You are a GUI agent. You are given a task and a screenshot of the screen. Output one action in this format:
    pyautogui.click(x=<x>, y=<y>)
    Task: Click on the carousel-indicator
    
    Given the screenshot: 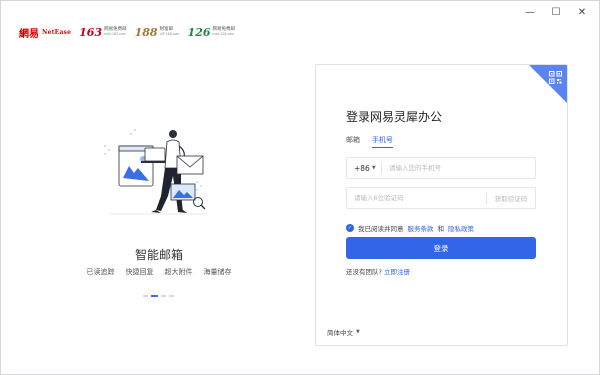 What is the action you would take?
    pyautogui.click(x=158, y=296)
    